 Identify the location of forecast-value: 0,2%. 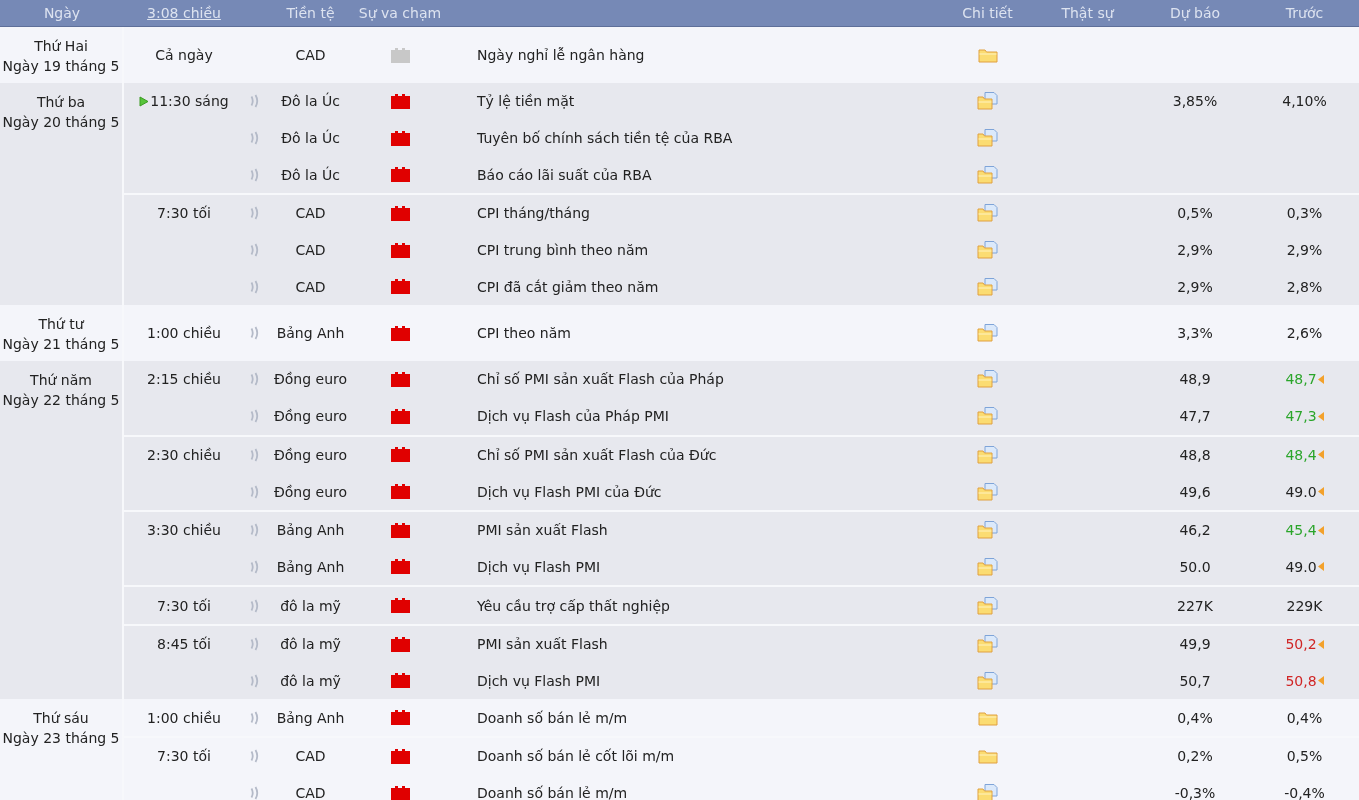
(1195, 756).